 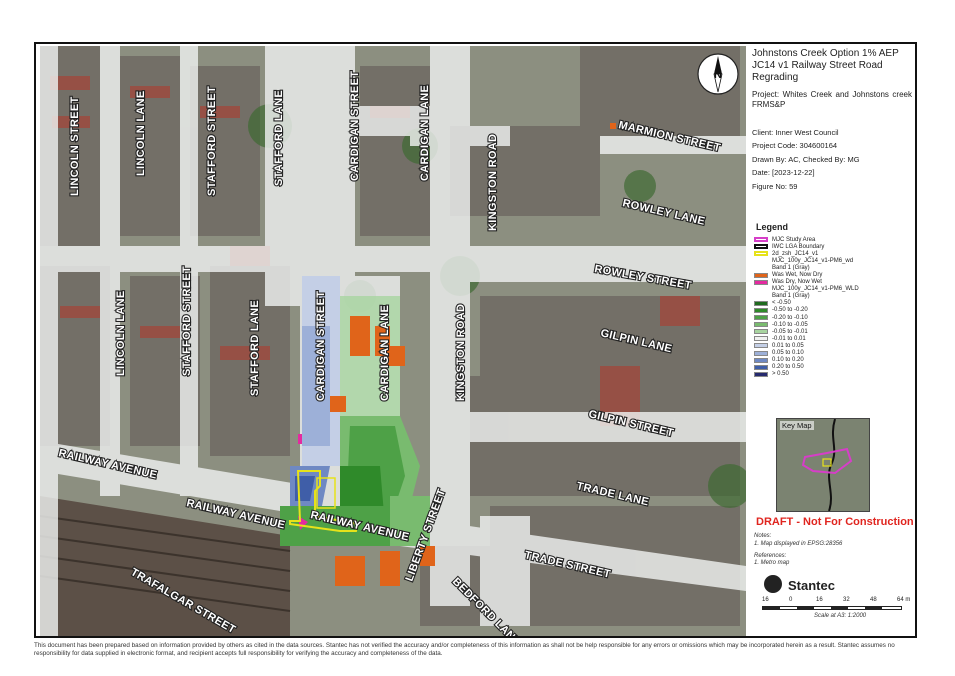 What do you see at coordinates (798, 543) in the screenshot?
I see `notes-text: 1. Map displayed in EPSG:28356` at bounding box center [798, 543].